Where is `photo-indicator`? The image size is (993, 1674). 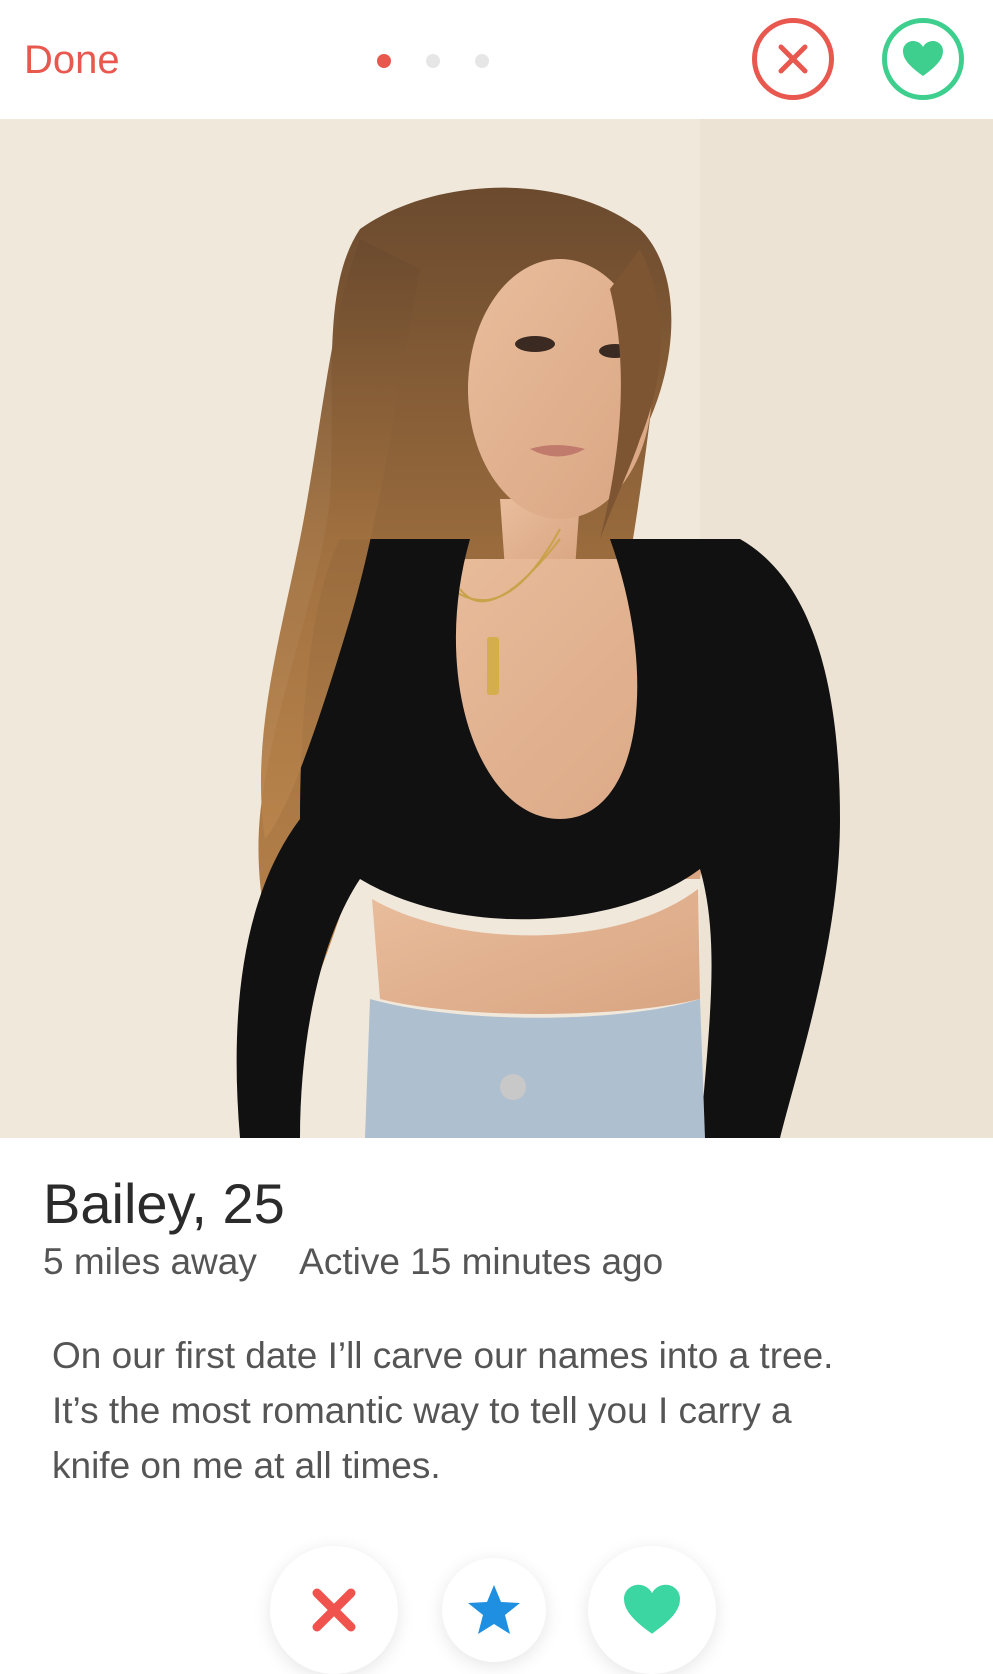 photo-indicator is located at coordinates (433, 61).